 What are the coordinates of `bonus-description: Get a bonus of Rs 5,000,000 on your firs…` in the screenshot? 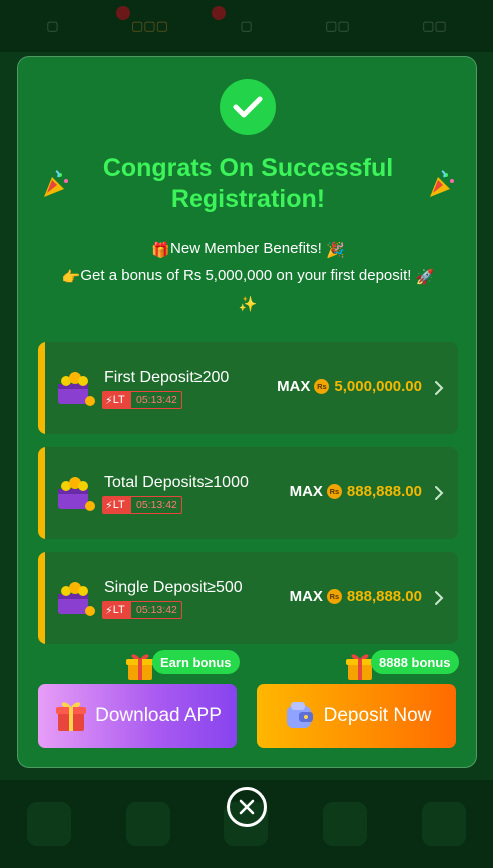 It's located at (246, 275).